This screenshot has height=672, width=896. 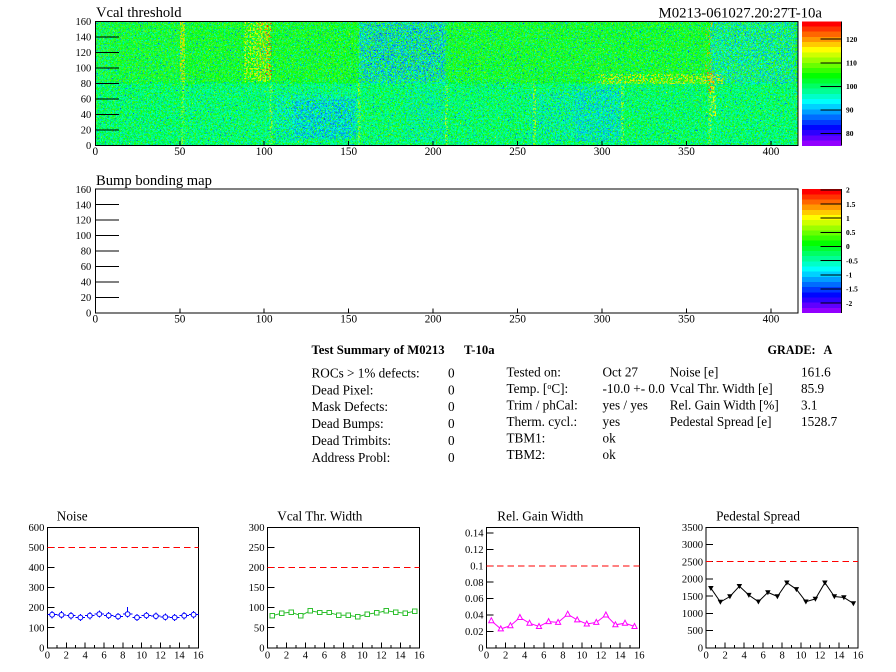 I want to click on svg-text: Mask Defects:, so click(x=350, y=406).